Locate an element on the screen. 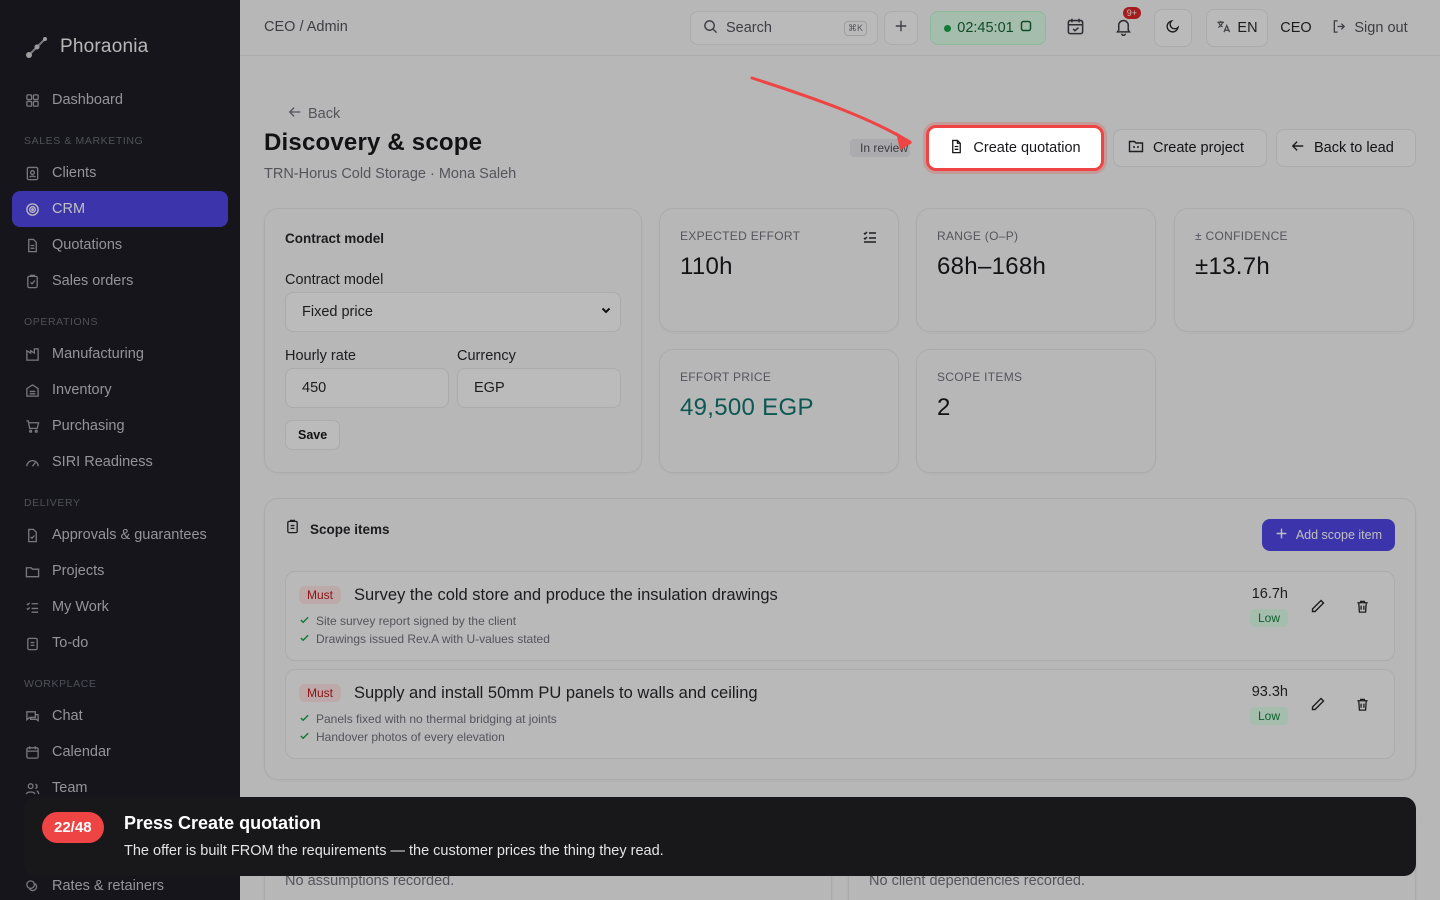 This screenshot has width=1440, height=900. sidebar-item-label: SIRI Readiness is located at coordinates (102, 462).